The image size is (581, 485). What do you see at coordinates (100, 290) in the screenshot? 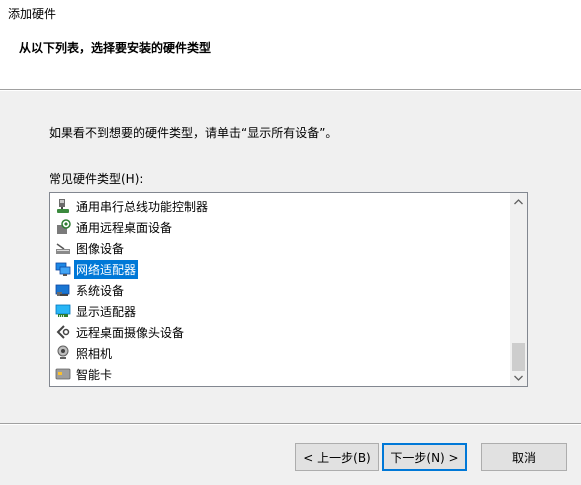
I see `list-item-label: 系统设备` at bounding box center [100, 290].